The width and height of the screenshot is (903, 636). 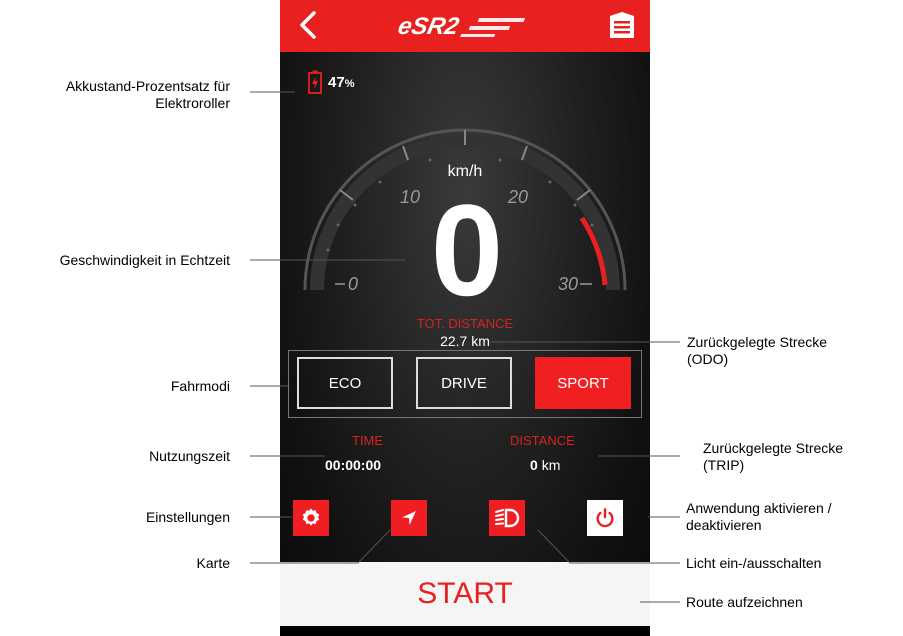 I want to click on menu-button, so click(x=622, y=26).